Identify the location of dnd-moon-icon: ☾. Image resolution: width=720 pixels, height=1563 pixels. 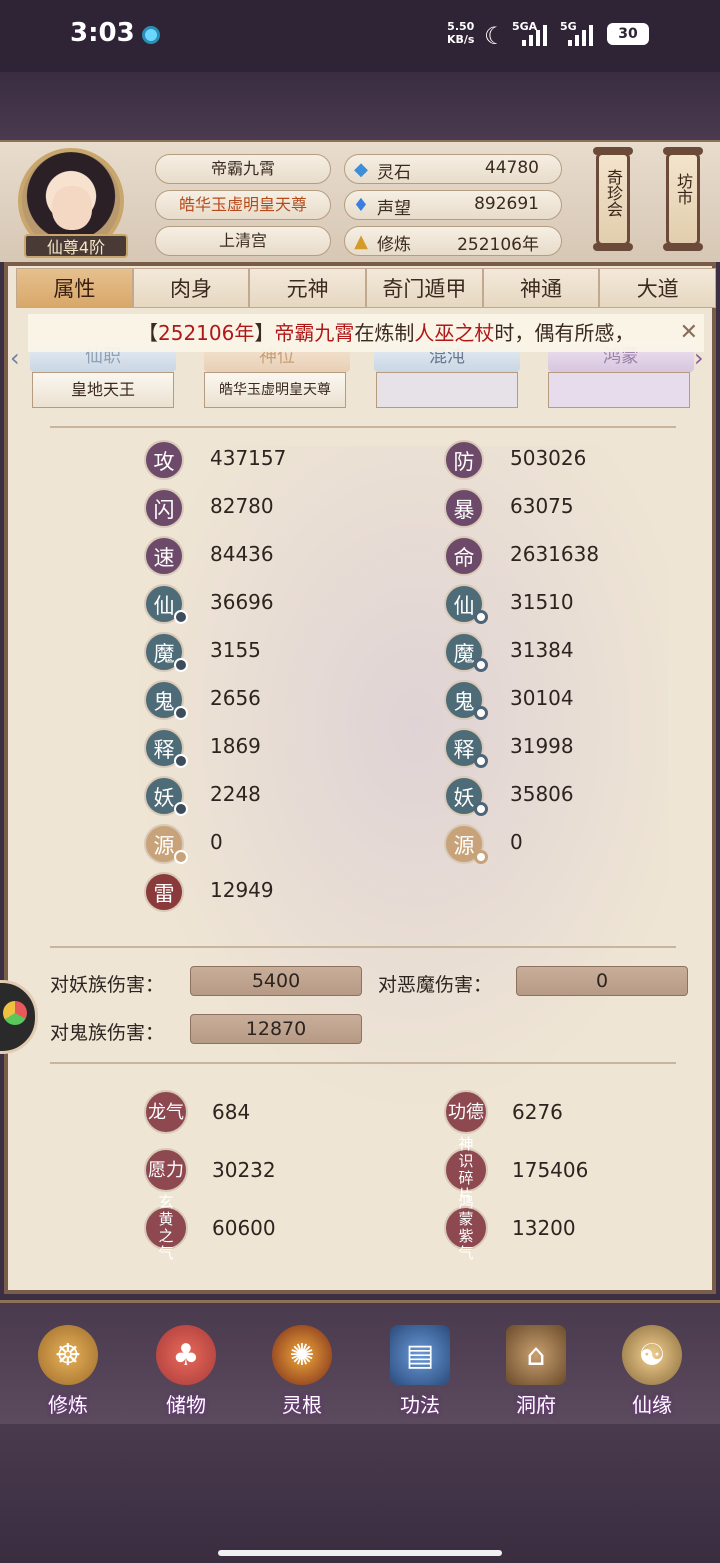
(495, 36).